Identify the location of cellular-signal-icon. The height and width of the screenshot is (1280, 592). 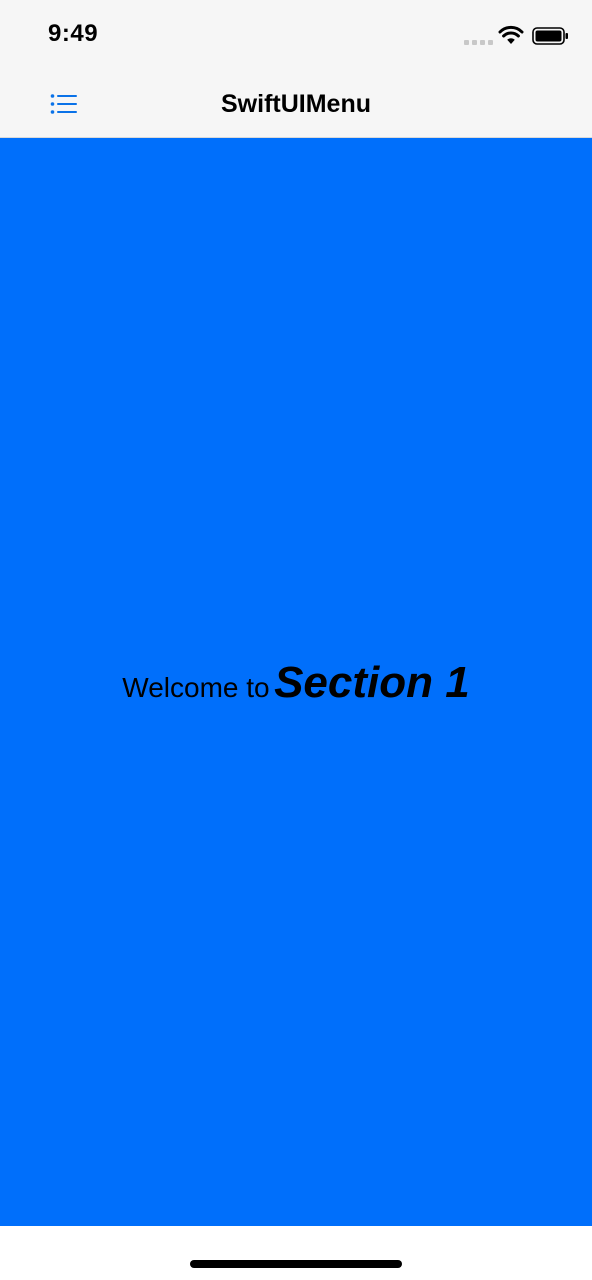
(478, 42).